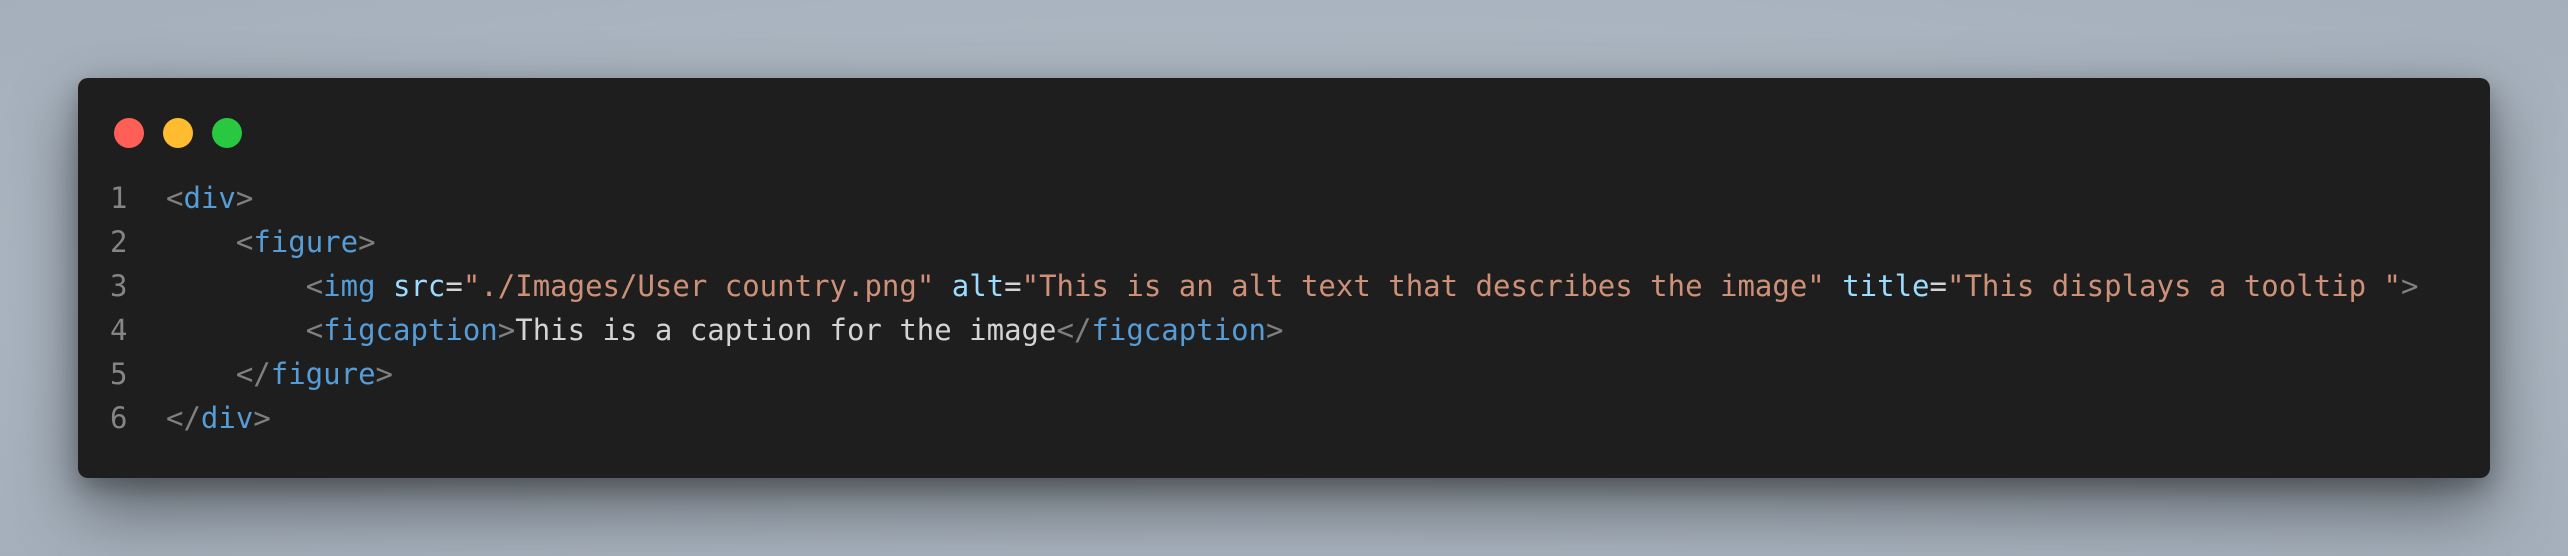 The height and width of the screenshot is (556, 2568). I want to click on zoom-window-icon, so click(227, 133).